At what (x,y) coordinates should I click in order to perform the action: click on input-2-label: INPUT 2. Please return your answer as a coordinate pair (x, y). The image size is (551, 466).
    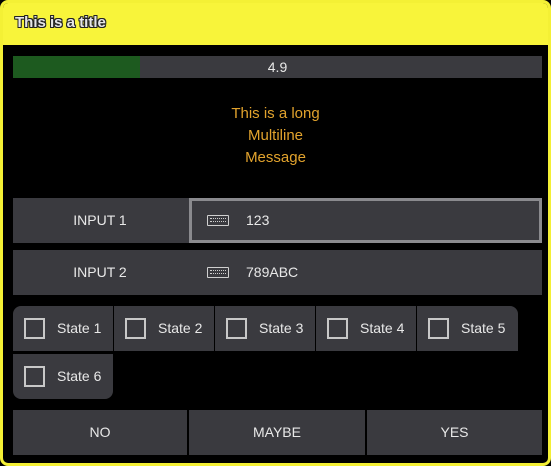
    Looking at the image, I should click on (100, 272).